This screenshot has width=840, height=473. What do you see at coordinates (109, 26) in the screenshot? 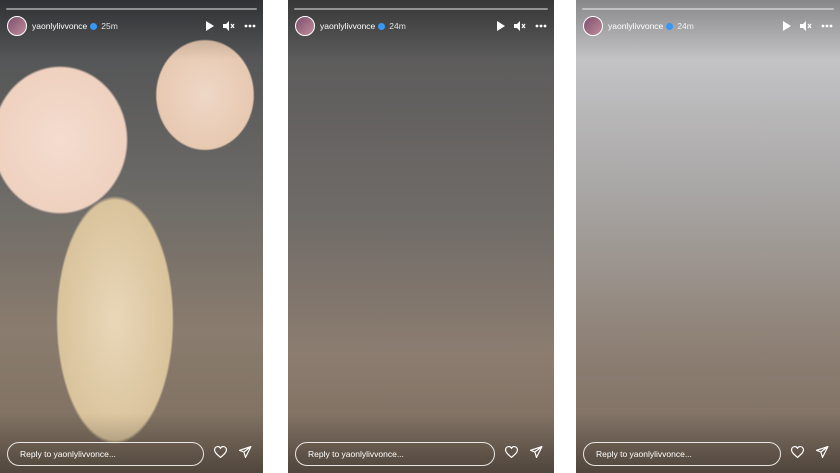
I see `timestamp: 25m` at bounding box center [109, 26].